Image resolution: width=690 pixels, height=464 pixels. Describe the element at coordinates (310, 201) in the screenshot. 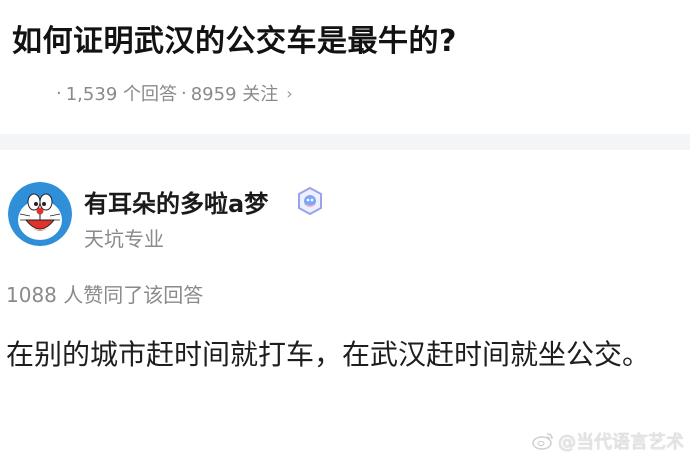

I see `verified-badge-icon` at that location.